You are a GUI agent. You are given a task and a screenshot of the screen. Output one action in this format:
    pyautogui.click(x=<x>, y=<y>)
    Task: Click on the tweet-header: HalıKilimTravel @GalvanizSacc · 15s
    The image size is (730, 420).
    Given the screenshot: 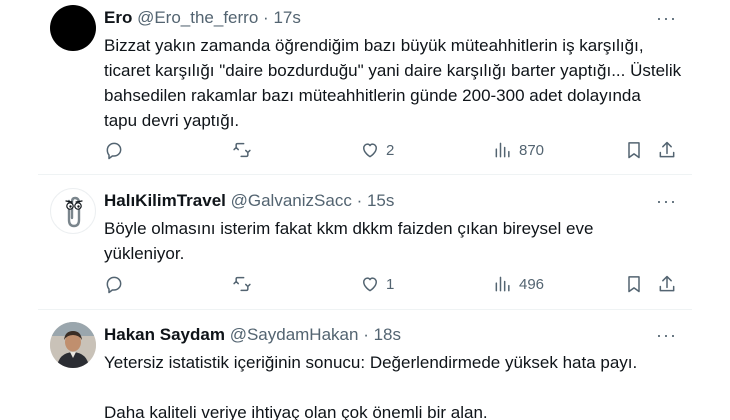 What is the action you would take?
    pyautogui.click(x=249, y=201)
    